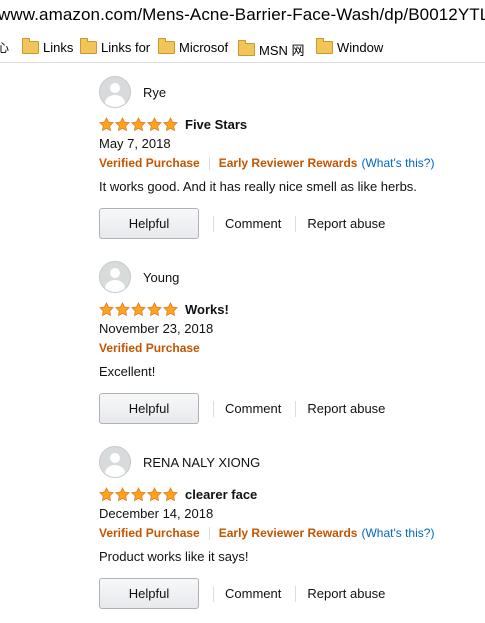  What do you see at coordinates (58, 47) in the screenshot?
I see `favorite-label: Links` at bounding box center [58, 47].